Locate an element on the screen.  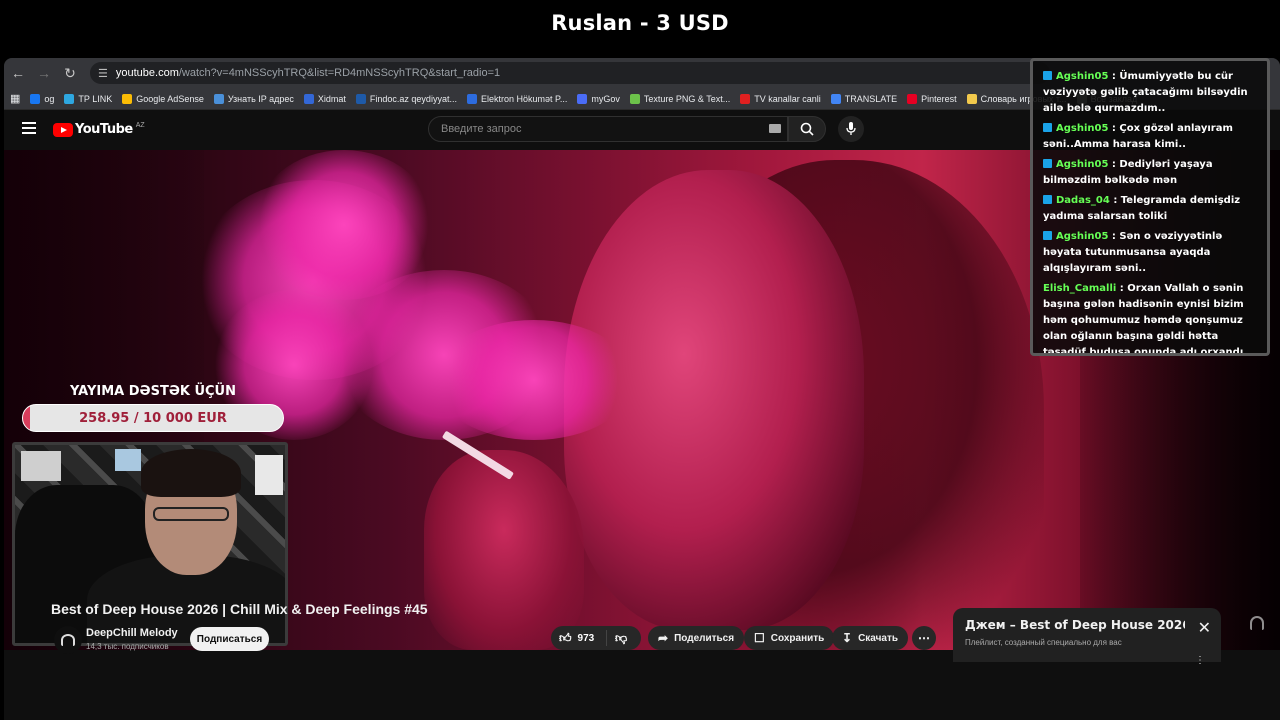
channel-name: DeepChill Melody is located at coordinates (132, 633).